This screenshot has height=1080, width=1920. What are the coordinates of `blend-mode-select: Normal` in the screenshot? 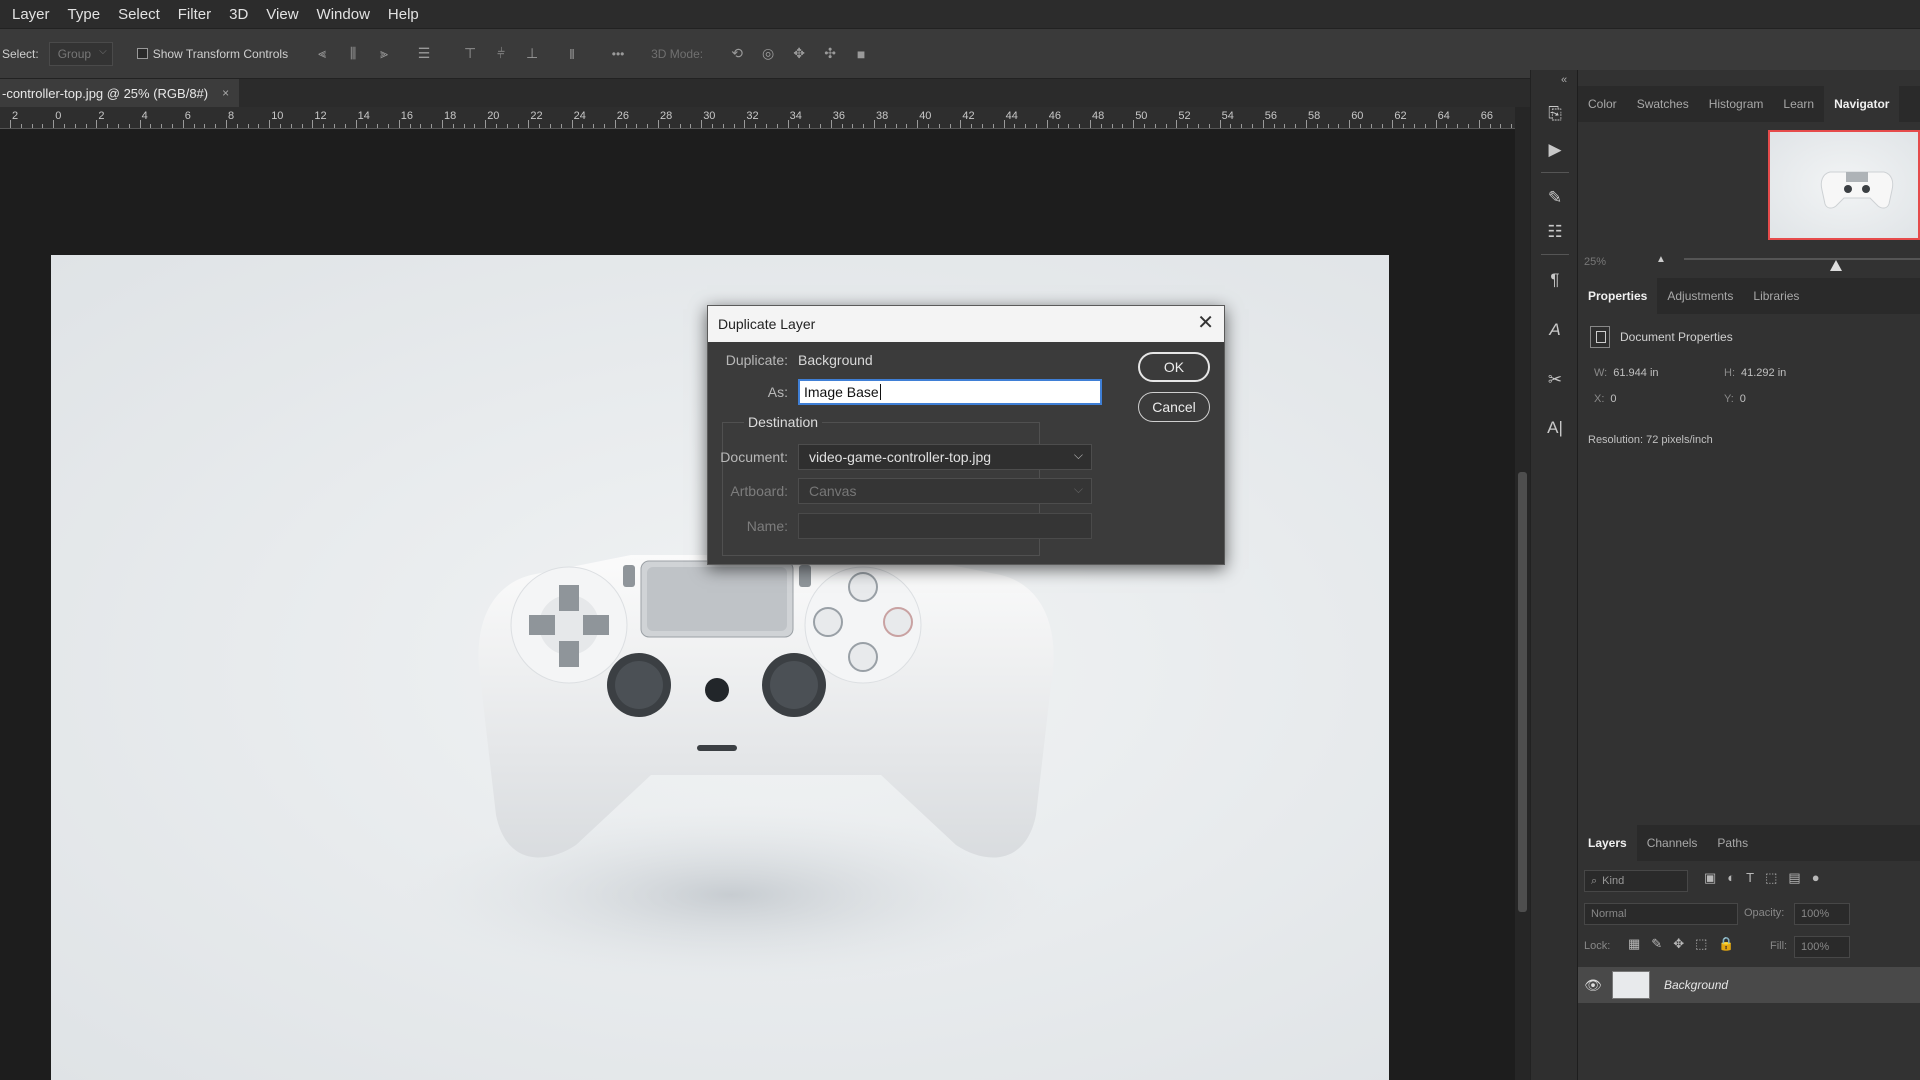 It's located at (1661, 914).